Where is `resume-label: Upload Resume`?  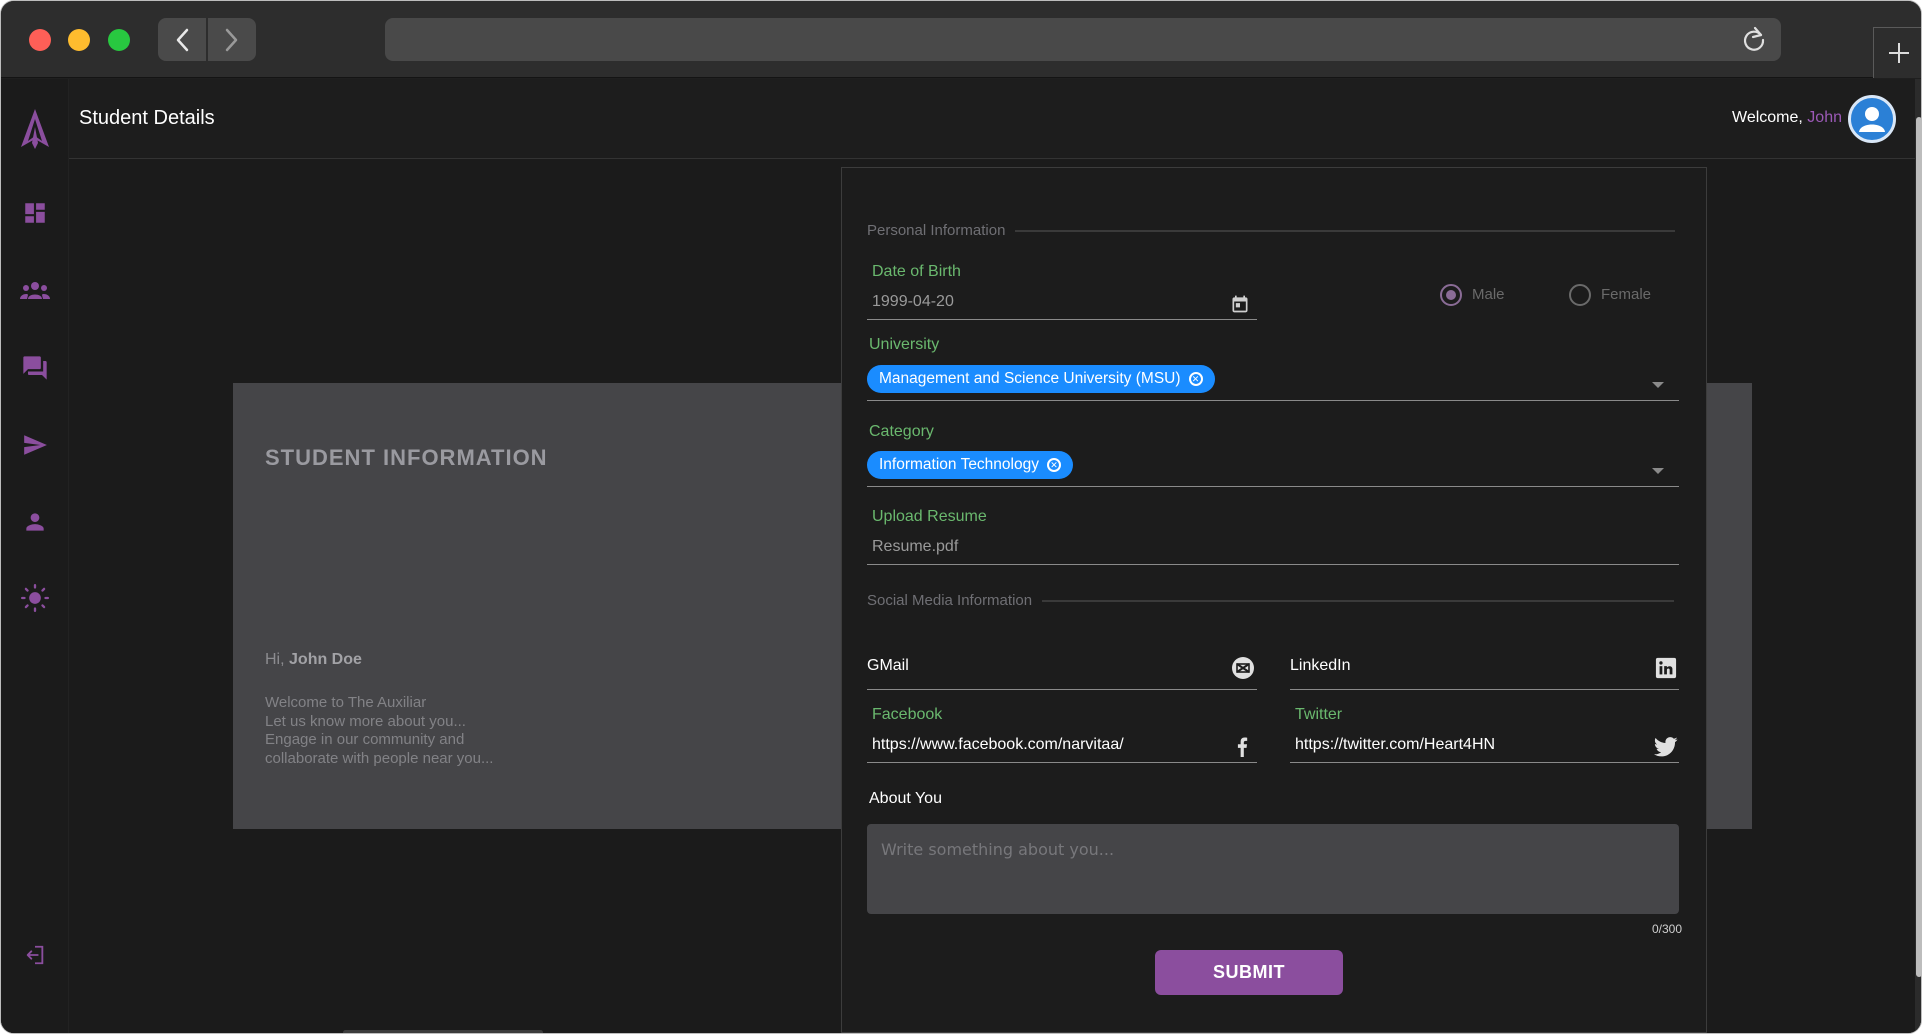 resume-label: Upload Resume is located at coordinates (929, 516).